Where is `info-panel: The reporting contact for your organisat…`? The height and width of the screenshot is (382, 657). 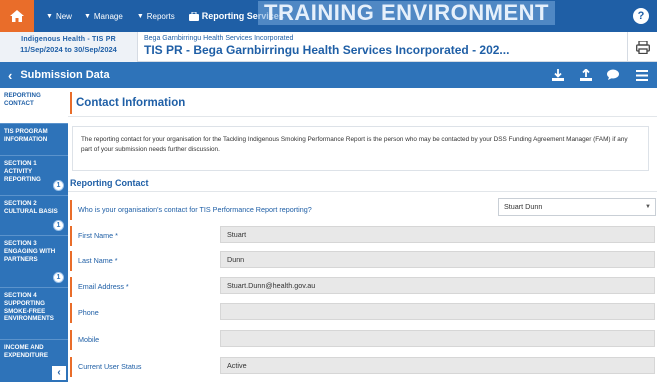
info-panel: The reporting contact for your organisat… is located at coordinates (360, 148).